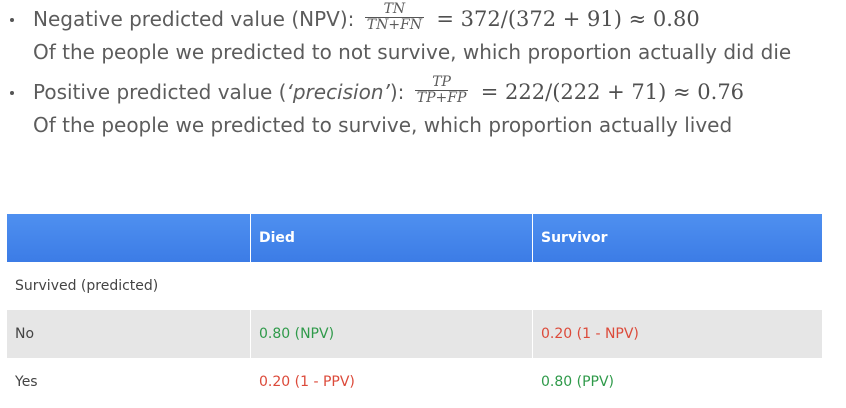  I want to click on ppv-label: Positive predicted value (‘precision’):, so click(218, 92).